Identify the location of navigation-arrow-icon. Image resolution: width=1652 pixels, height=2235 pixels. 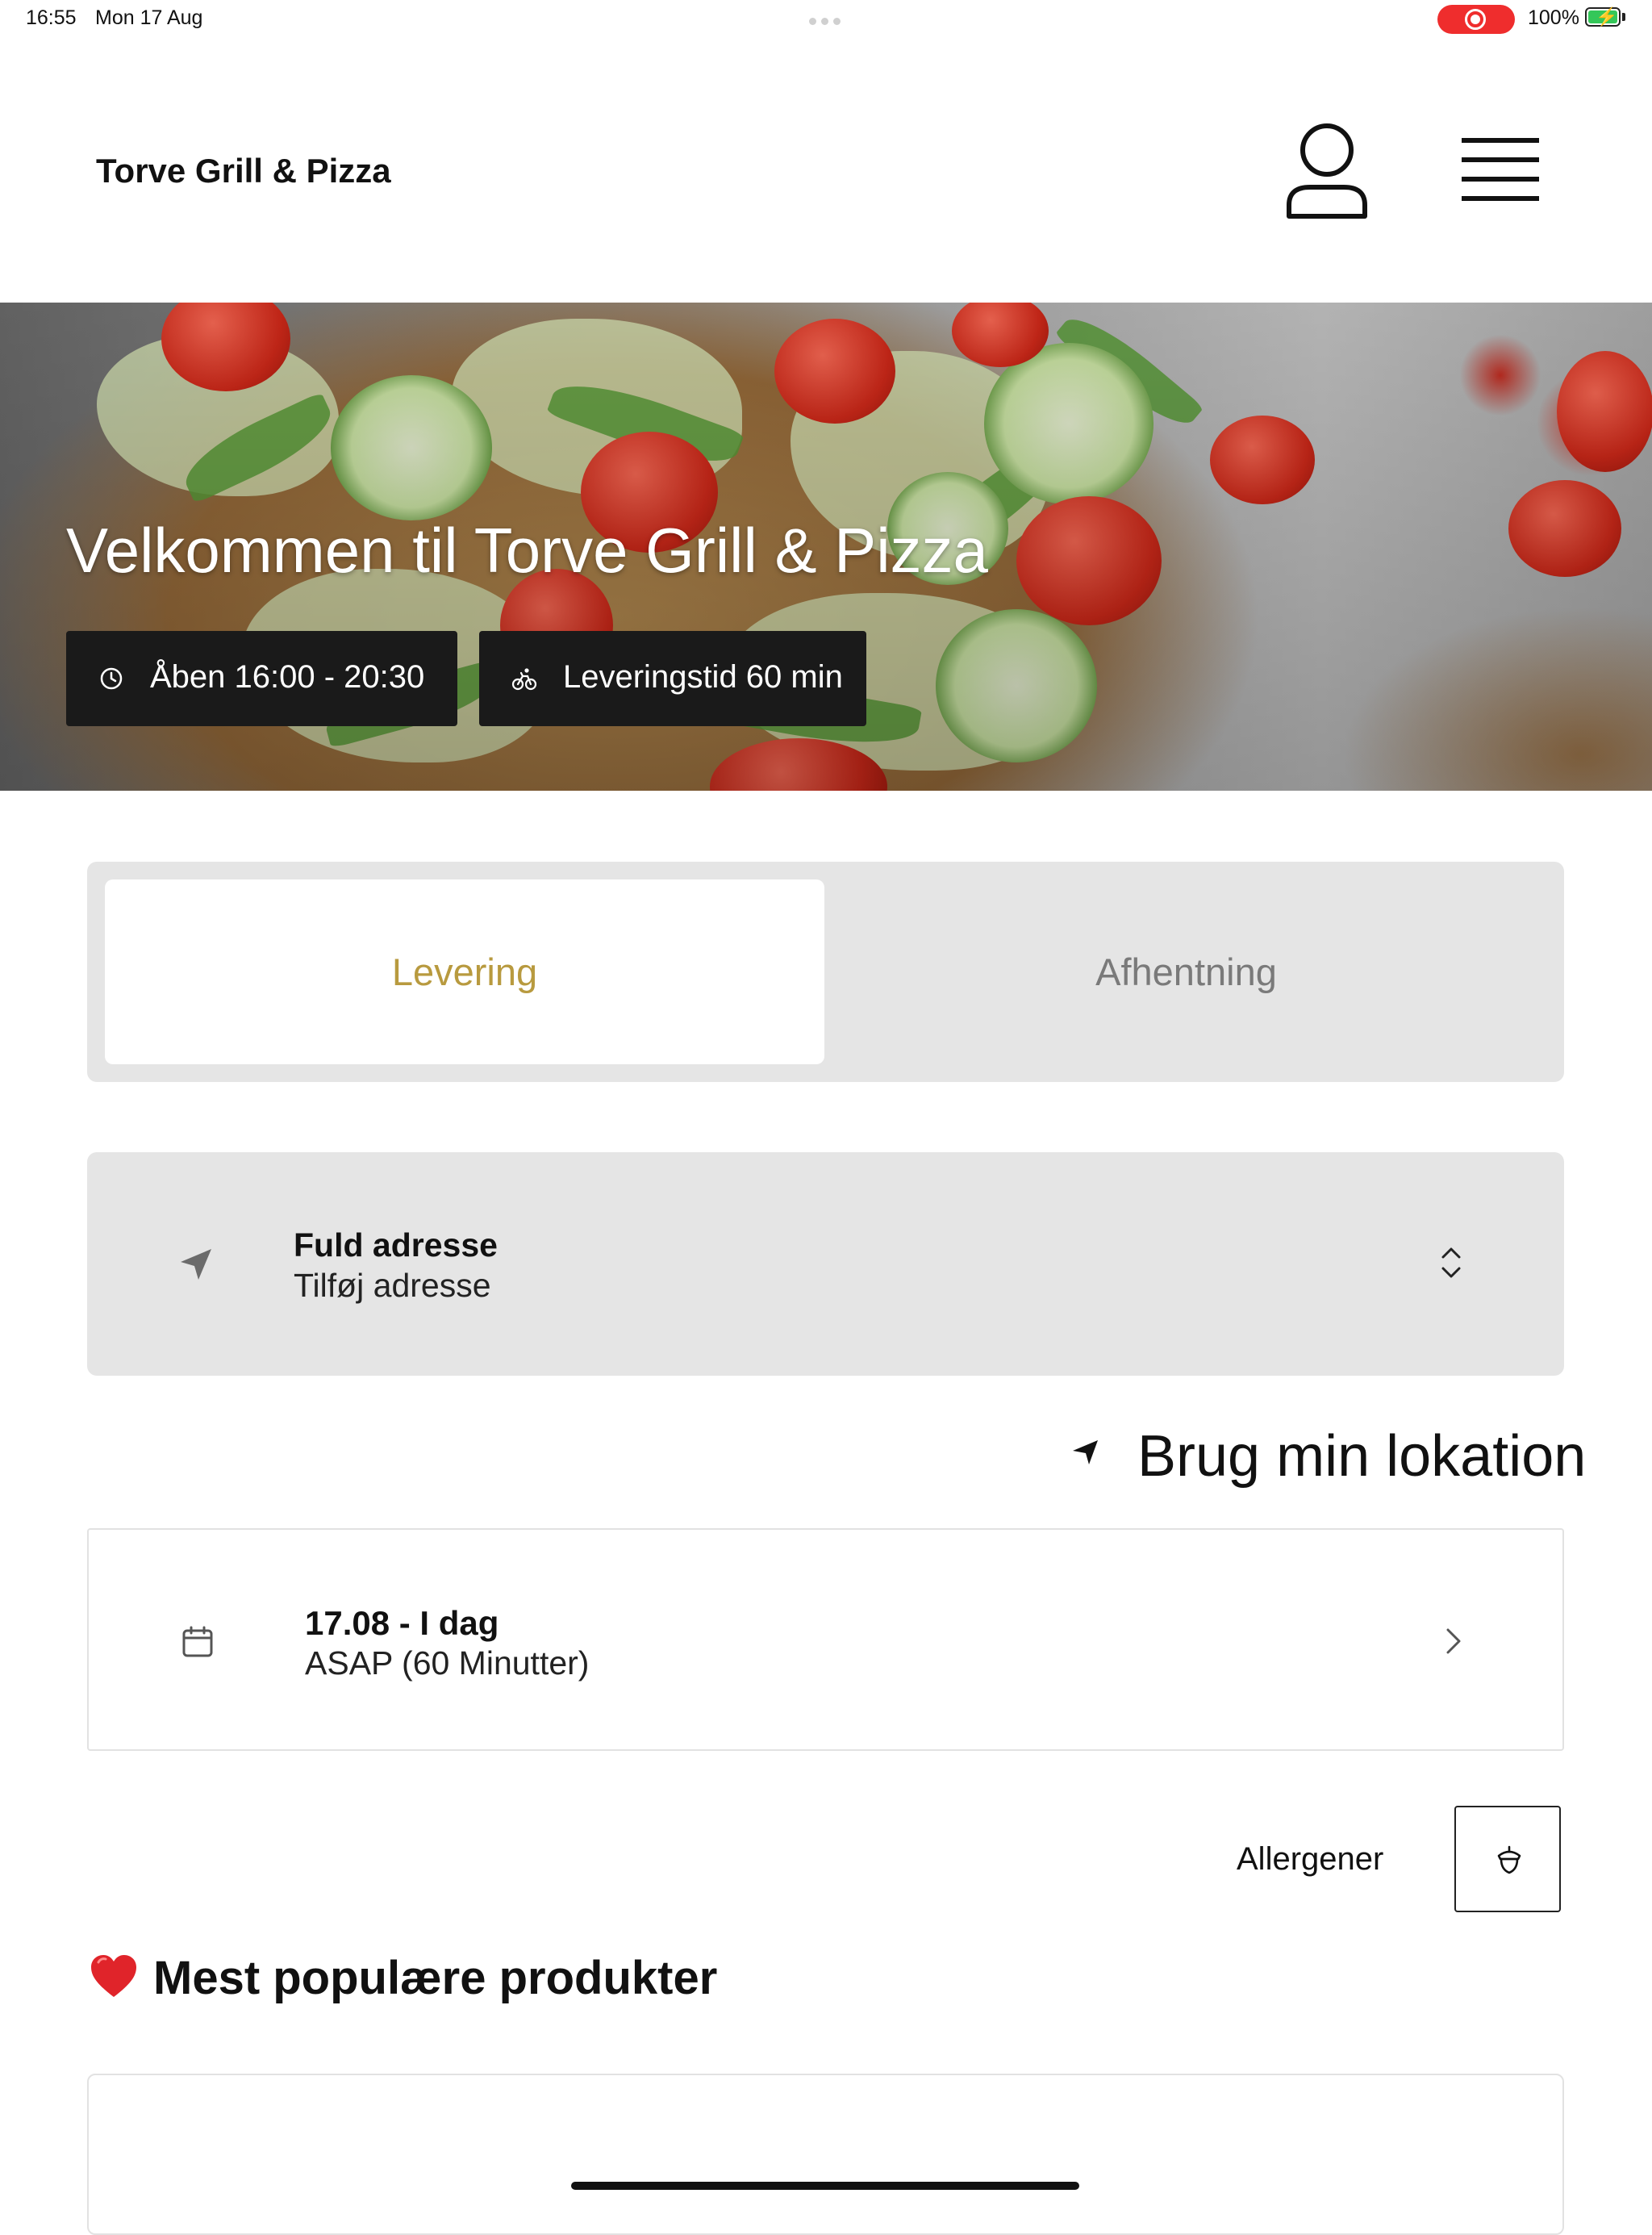
(1085, 1452).